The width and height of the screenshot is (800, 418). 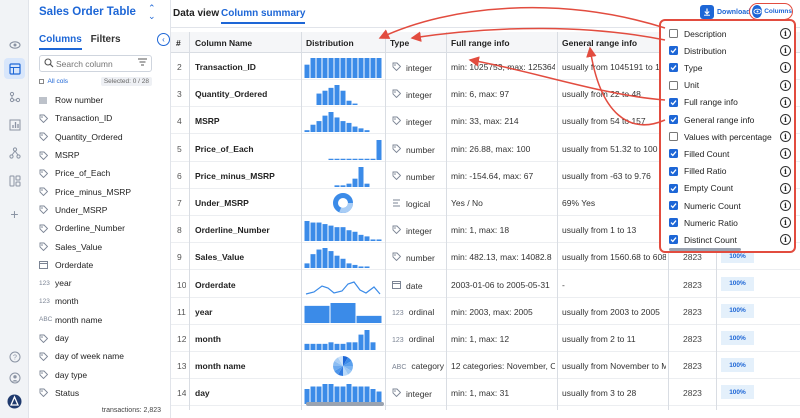 What do you see at coordinates (102, 155) in the screenshot?
I see `sidebar-column-item: MSRP` at bounding box center [102, 155].